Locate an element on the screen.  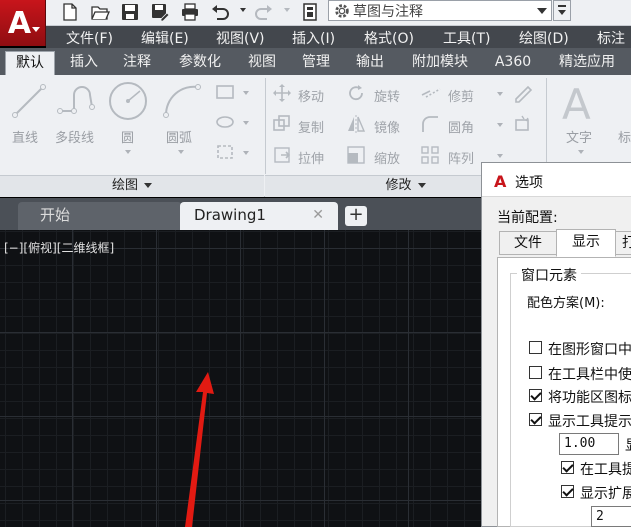
application-menu-button: A is located at coordinates (23, 23).